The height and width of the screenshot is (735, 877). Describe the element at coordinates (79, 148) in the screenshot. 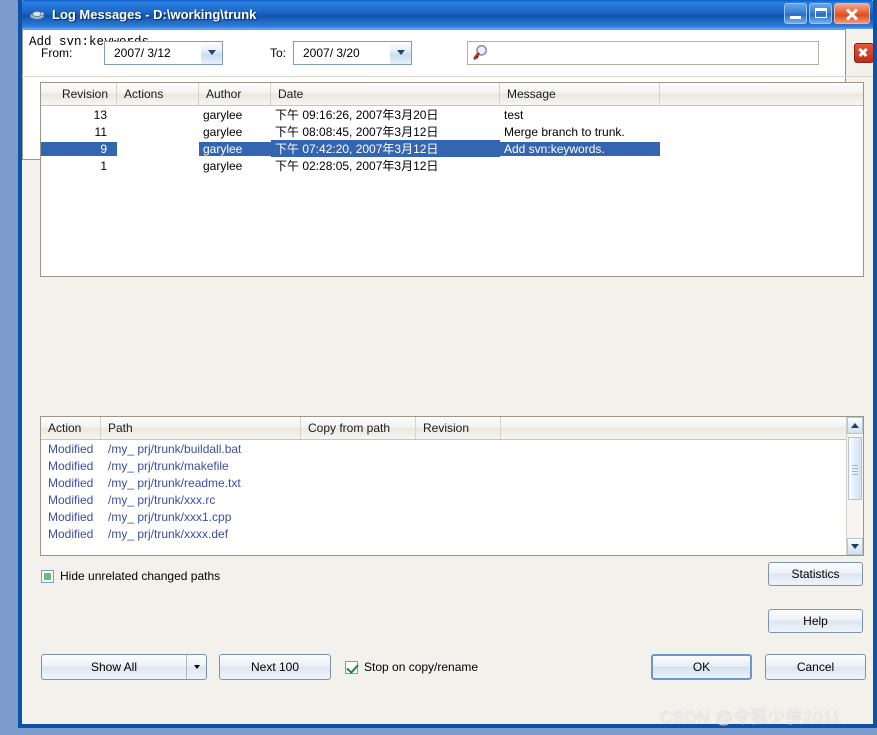

I see `log-revision: 9` at that location.